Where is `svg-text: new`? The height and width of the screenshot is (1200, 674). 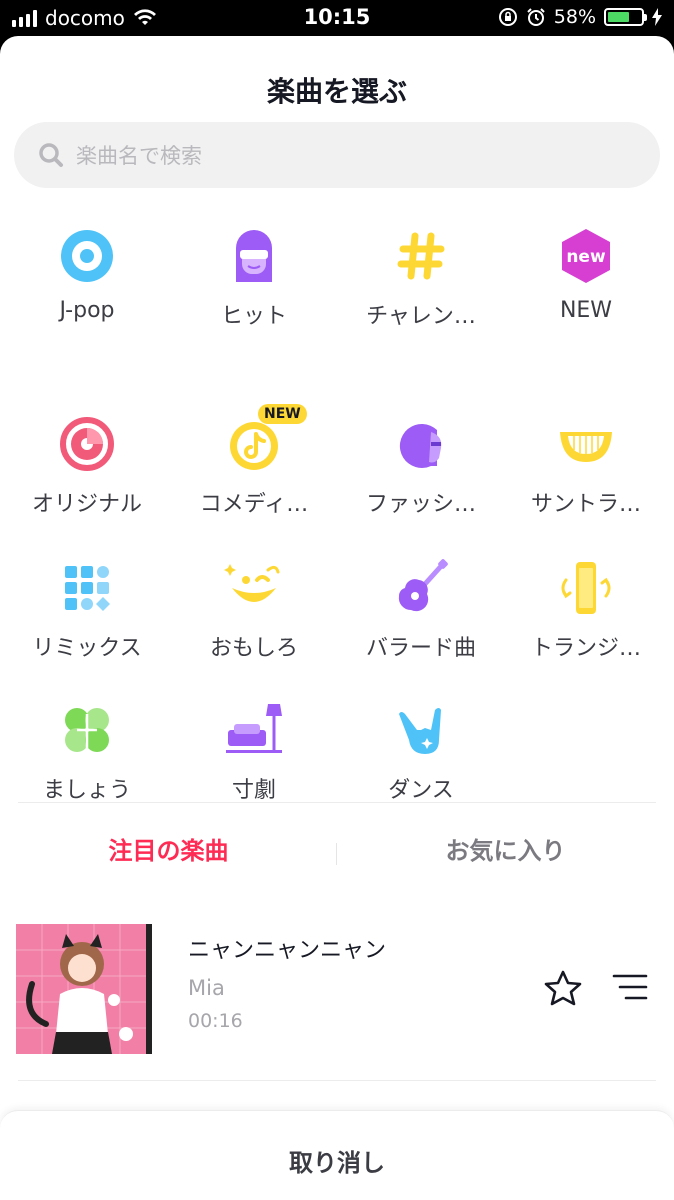 svg-text: new is located at coordinates (586, 257).